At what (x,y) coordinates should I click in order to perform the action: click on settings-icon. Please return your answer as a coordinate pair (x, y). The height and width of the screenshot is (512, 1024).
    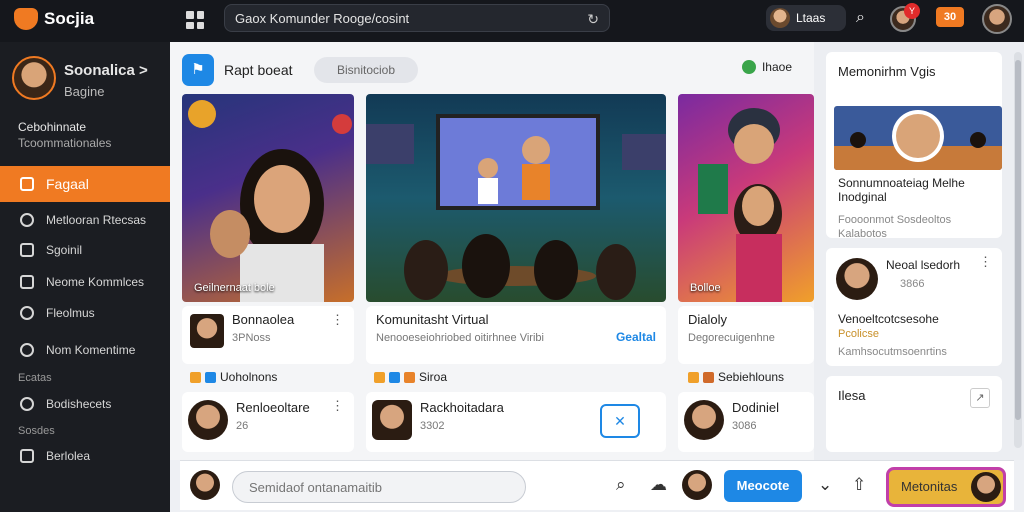
    Looking at the image, I should click on (27, 313).